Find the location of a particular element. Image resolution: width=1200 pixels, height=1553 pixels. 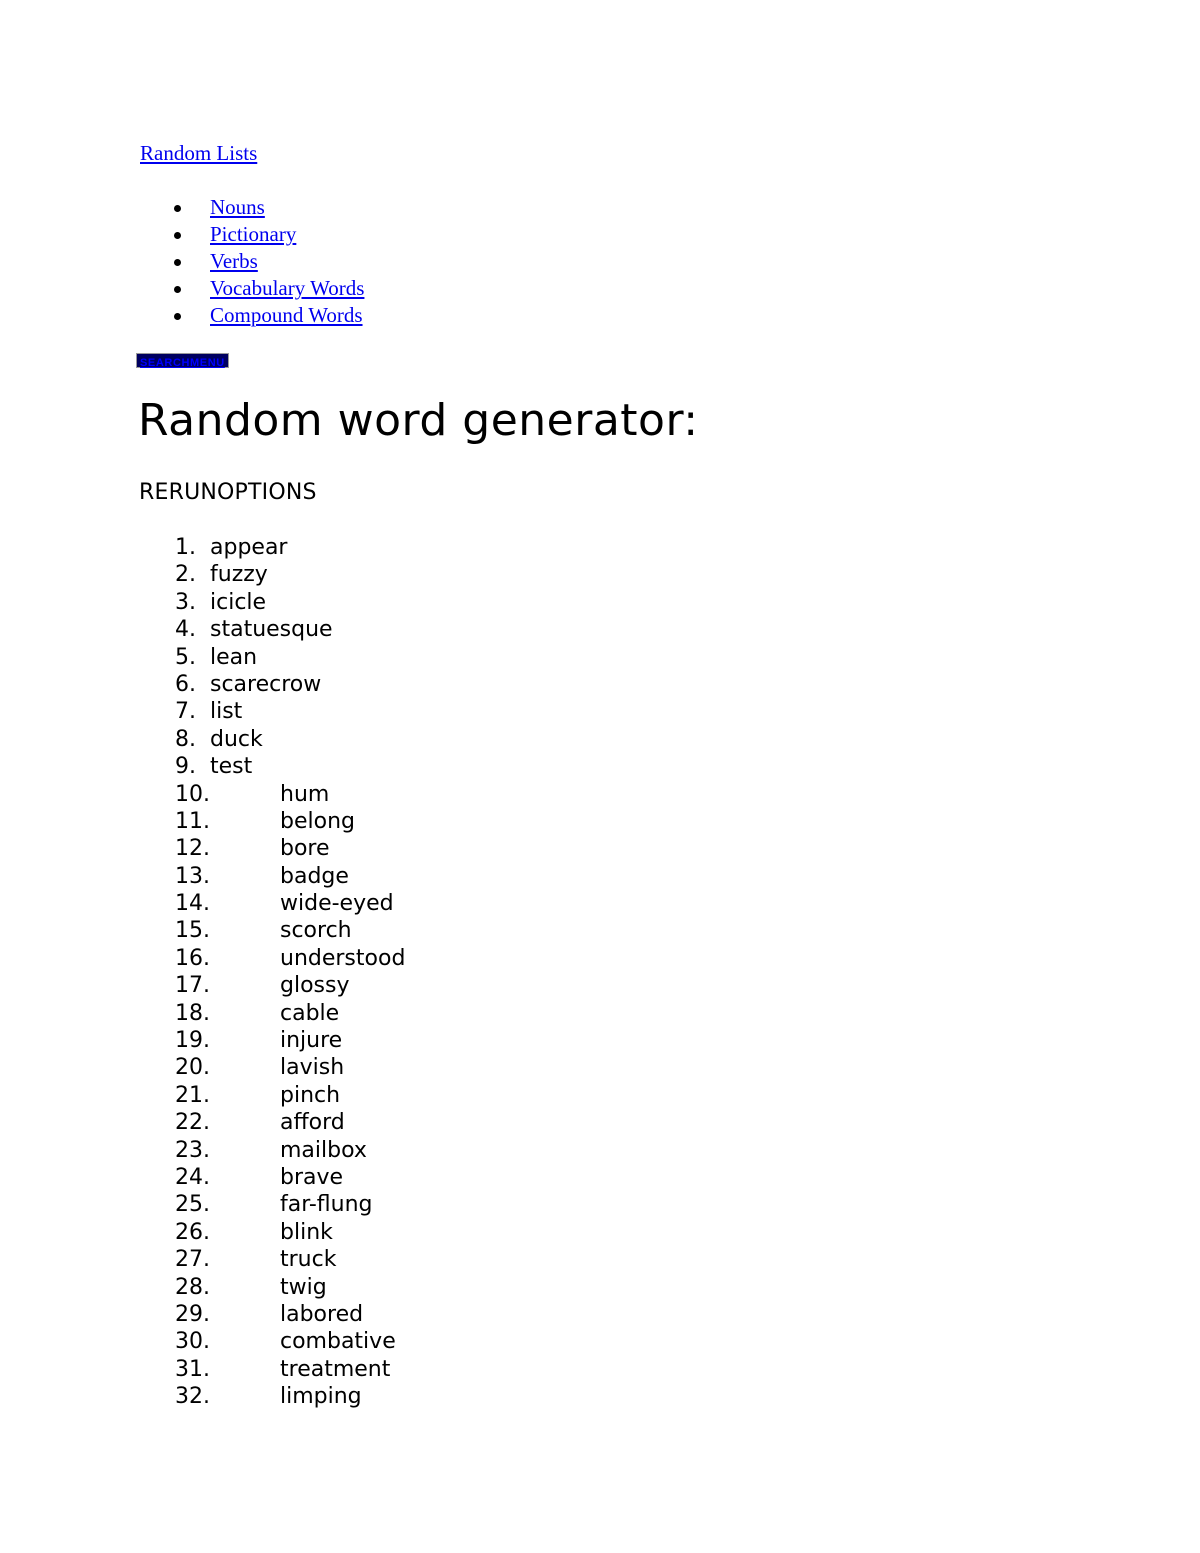

word-text: badge is located at coordinates (314, 876).